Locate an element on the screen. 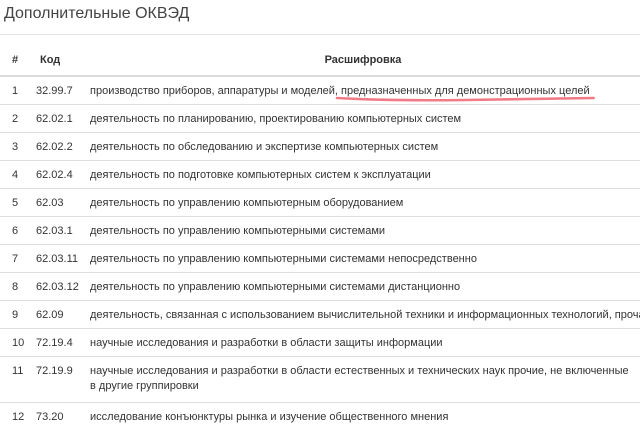 The height and width of the screenshot is (429, 640). row-code: 62.02.2 is located at coordinates (58, 146).